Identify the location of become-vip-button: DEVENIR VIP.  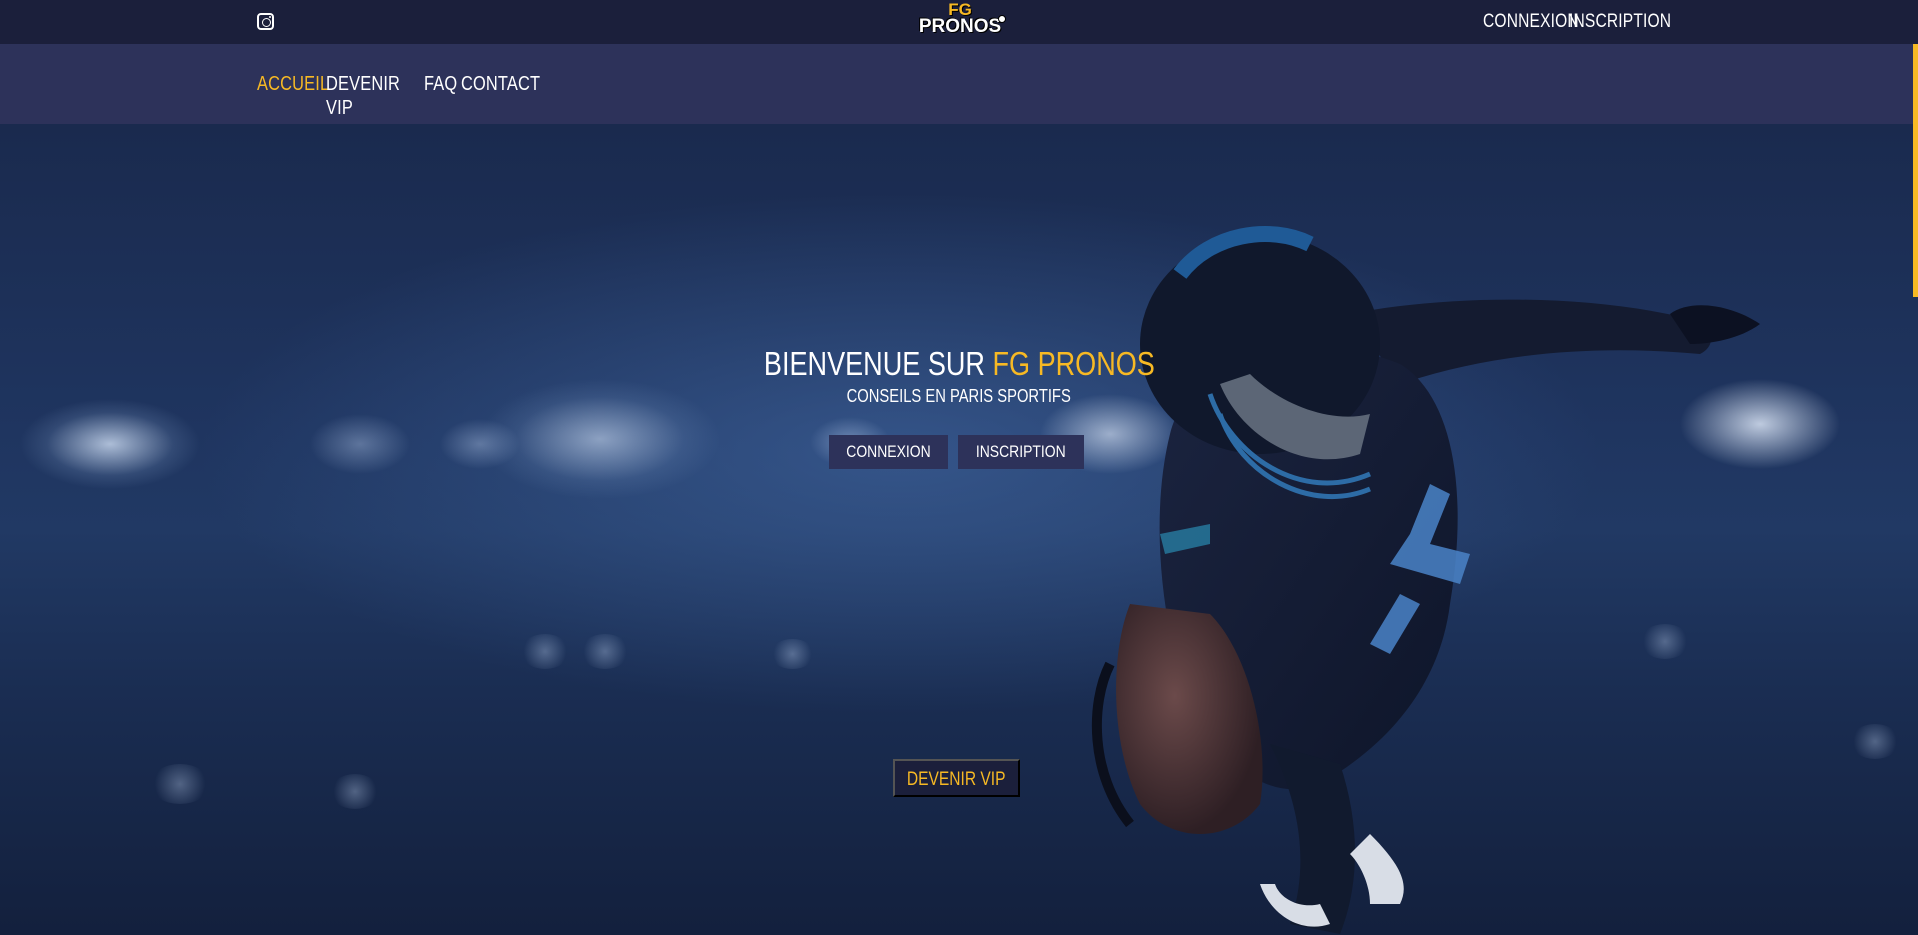
(956, 778).